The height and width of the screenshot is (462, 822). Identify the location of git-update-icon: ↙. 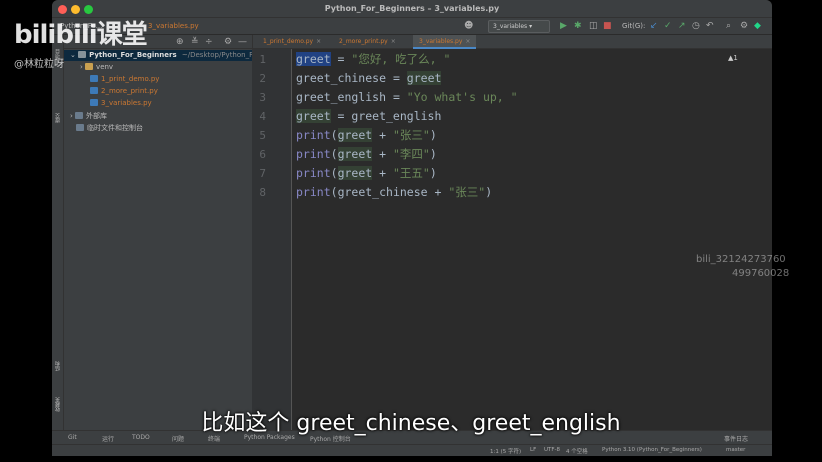
(654, 26).